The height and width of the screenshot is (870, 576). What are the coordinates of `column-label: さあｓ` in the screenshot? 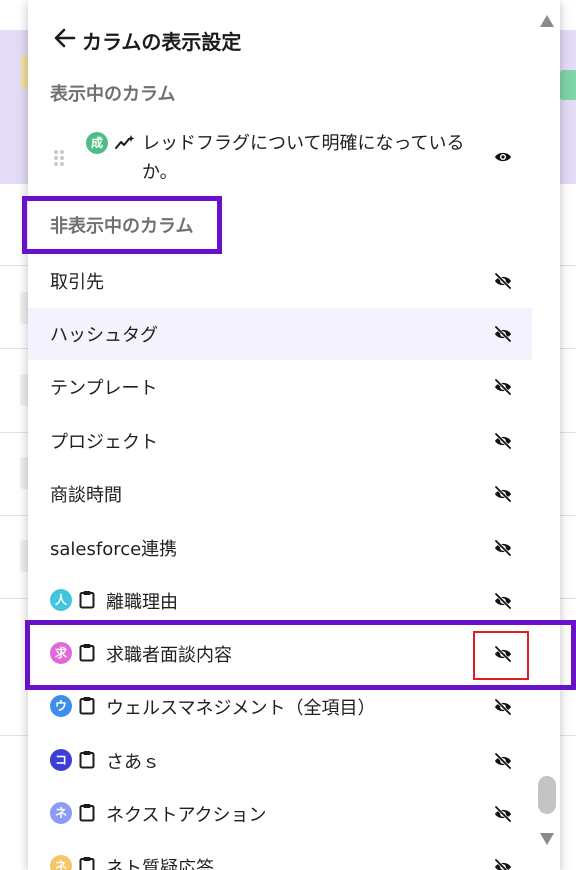 It's located at (133, 762).